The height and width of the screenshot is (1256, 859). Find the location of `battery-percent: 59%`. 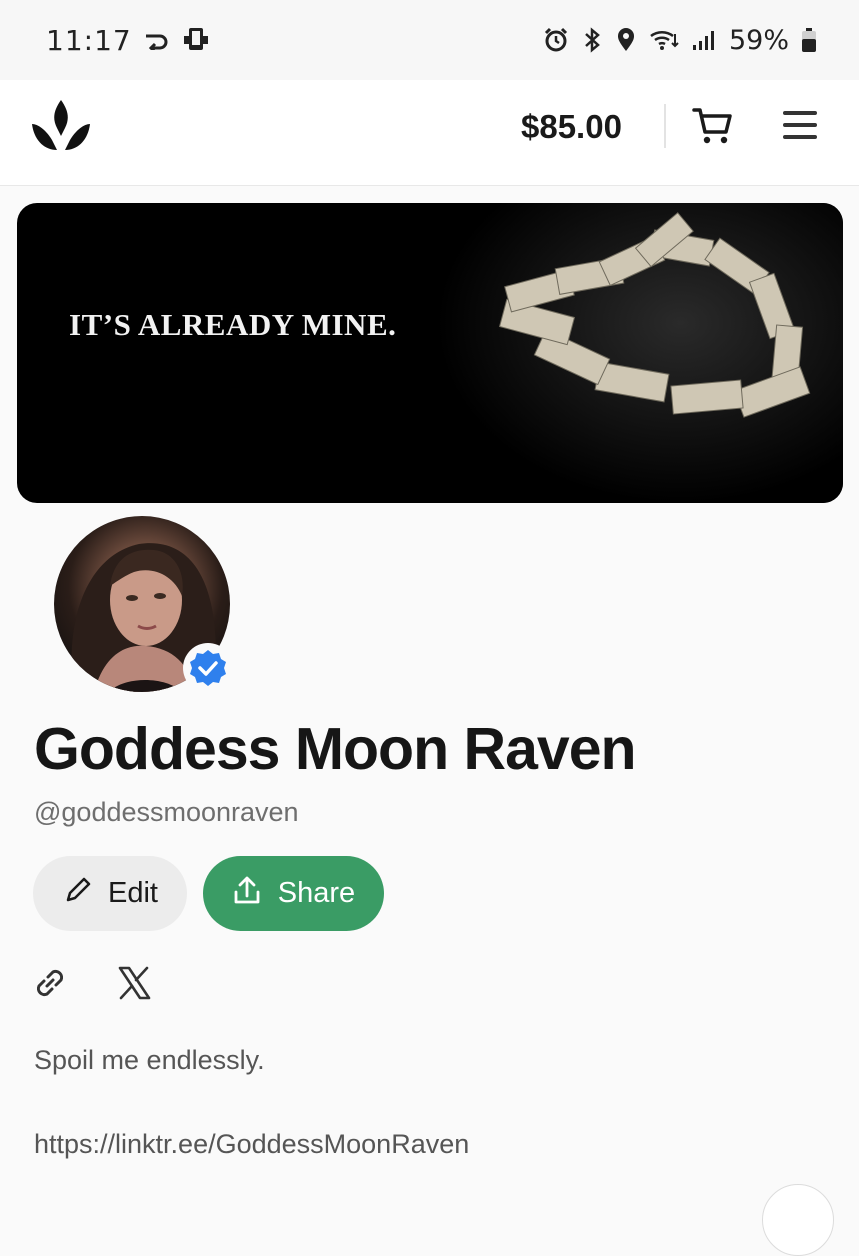

battery-percent: 59% is located at coordinates (758, 40).